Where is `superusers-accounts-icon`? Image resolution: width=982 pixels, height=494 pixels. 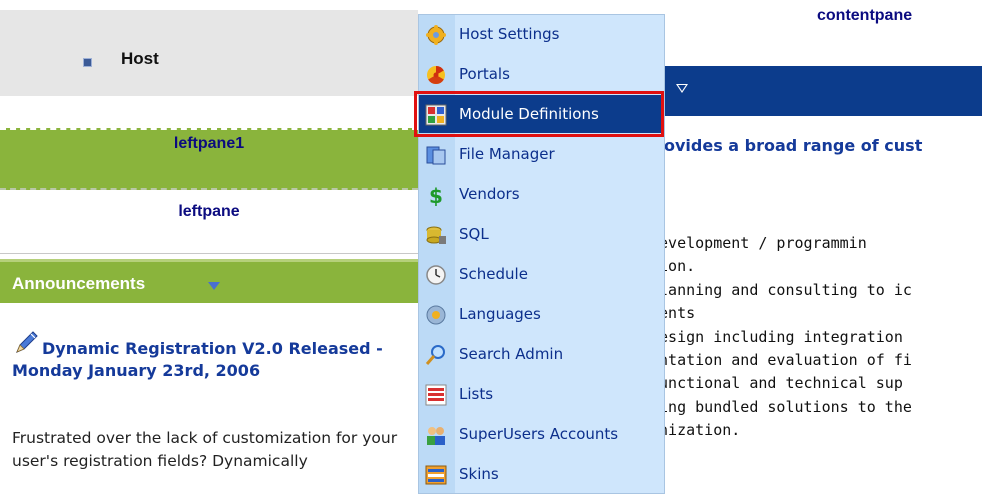 superusers-accounts-icon is located at coordinates (436, 436).